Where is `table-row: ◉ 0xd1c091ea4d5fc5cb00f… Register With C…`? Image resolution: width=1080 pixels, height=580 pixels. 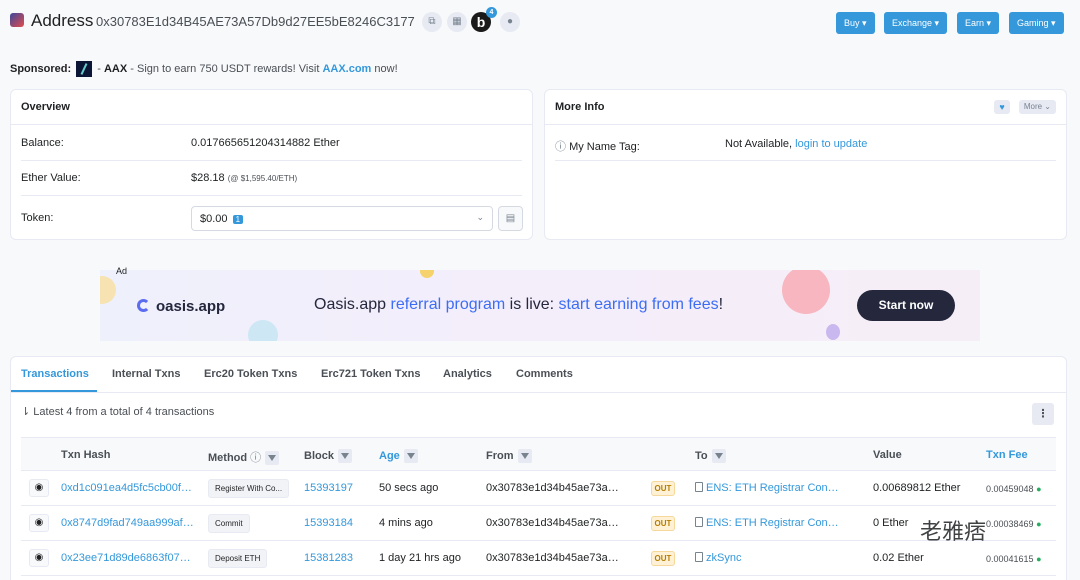 table-row: ◉ 0xd1c091ea4d5fc5cb00f… Register With C… is located at coordinates (538, 488).